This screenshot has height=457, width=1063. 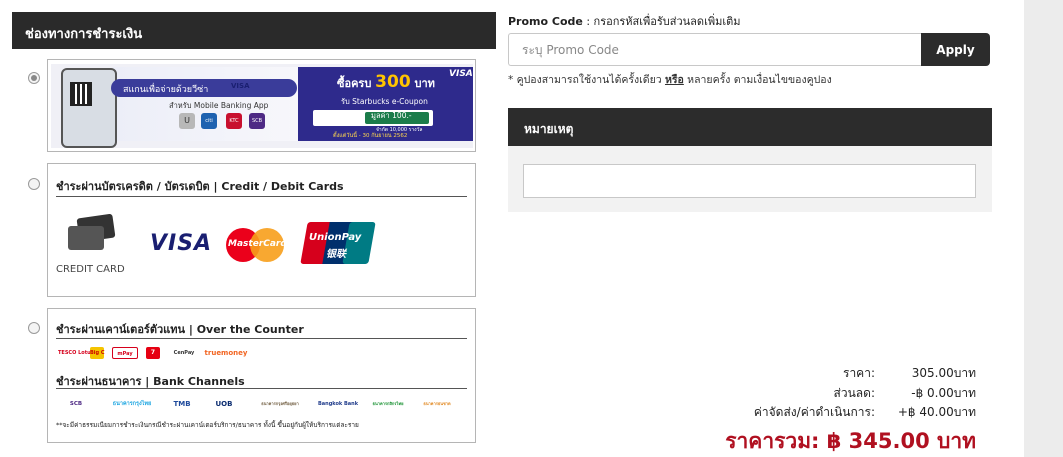 I want to click on discount-value: -฿ 0.00บาท, so click(x=943, y=393).